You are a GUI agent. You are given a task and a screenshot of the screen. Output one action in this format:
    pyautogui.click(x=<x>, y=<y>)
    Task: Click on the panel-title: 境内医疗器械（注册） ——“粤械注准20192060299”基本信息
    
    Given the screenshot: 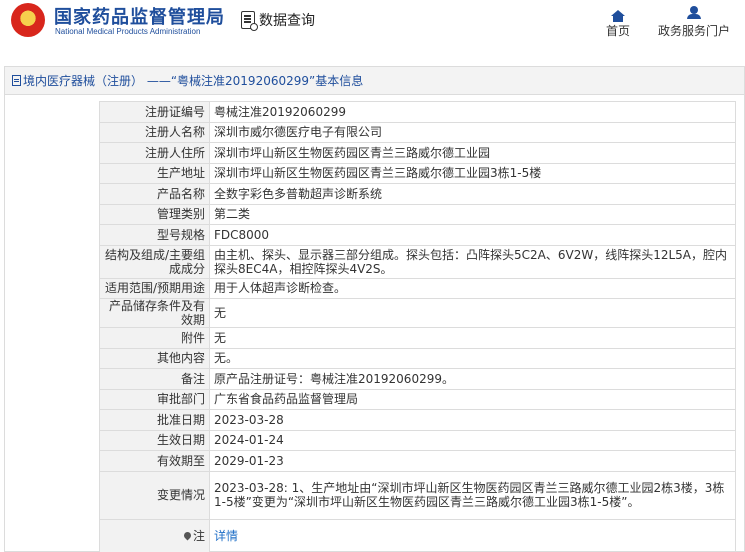 What is the action you would take?
    pyautogui.click(x=193, y=81)
    